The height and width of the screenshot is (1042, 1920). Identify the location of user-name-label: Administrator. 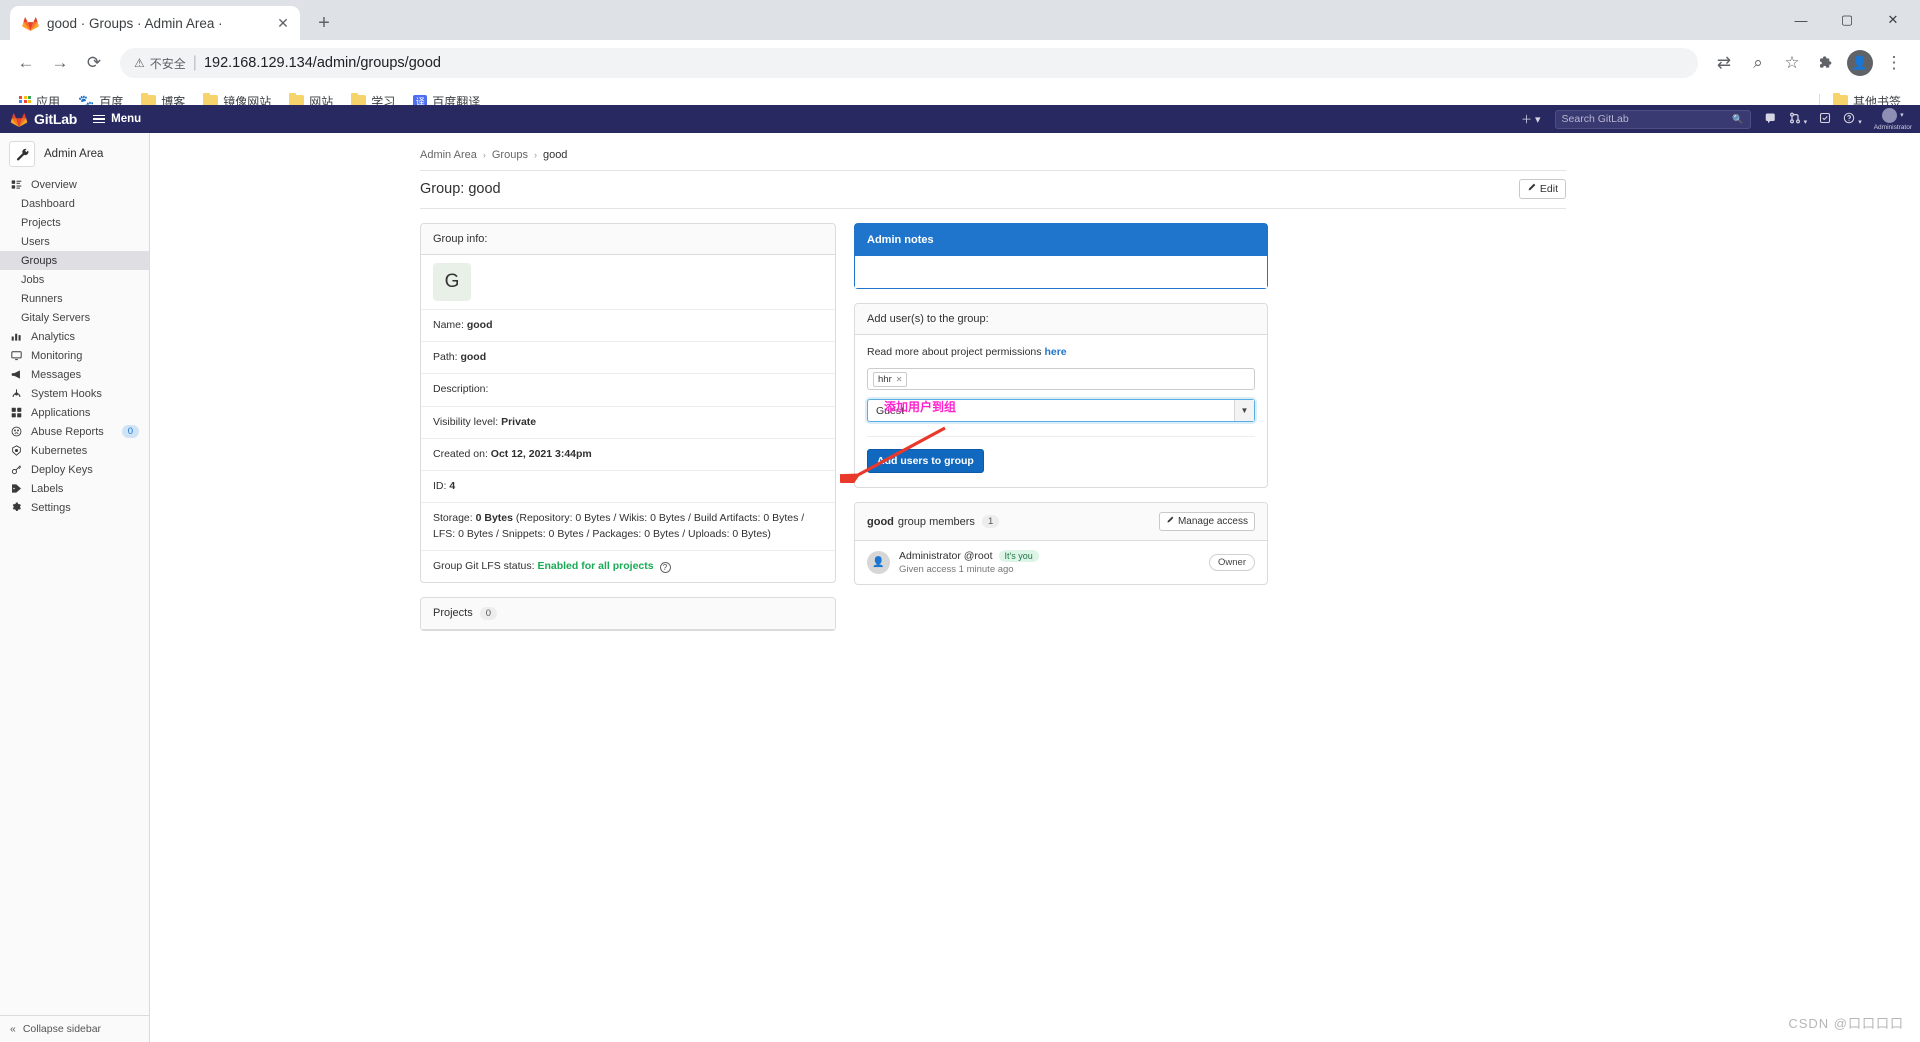
(1892, 127).